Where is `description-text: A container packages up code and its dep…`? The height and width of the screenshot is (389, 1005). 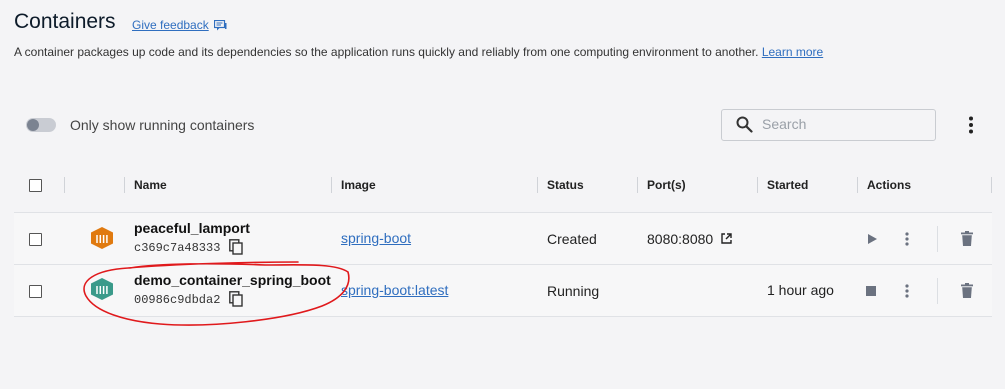
description-text: A container packages up code and its dep… is located at coordinates (386, 52).